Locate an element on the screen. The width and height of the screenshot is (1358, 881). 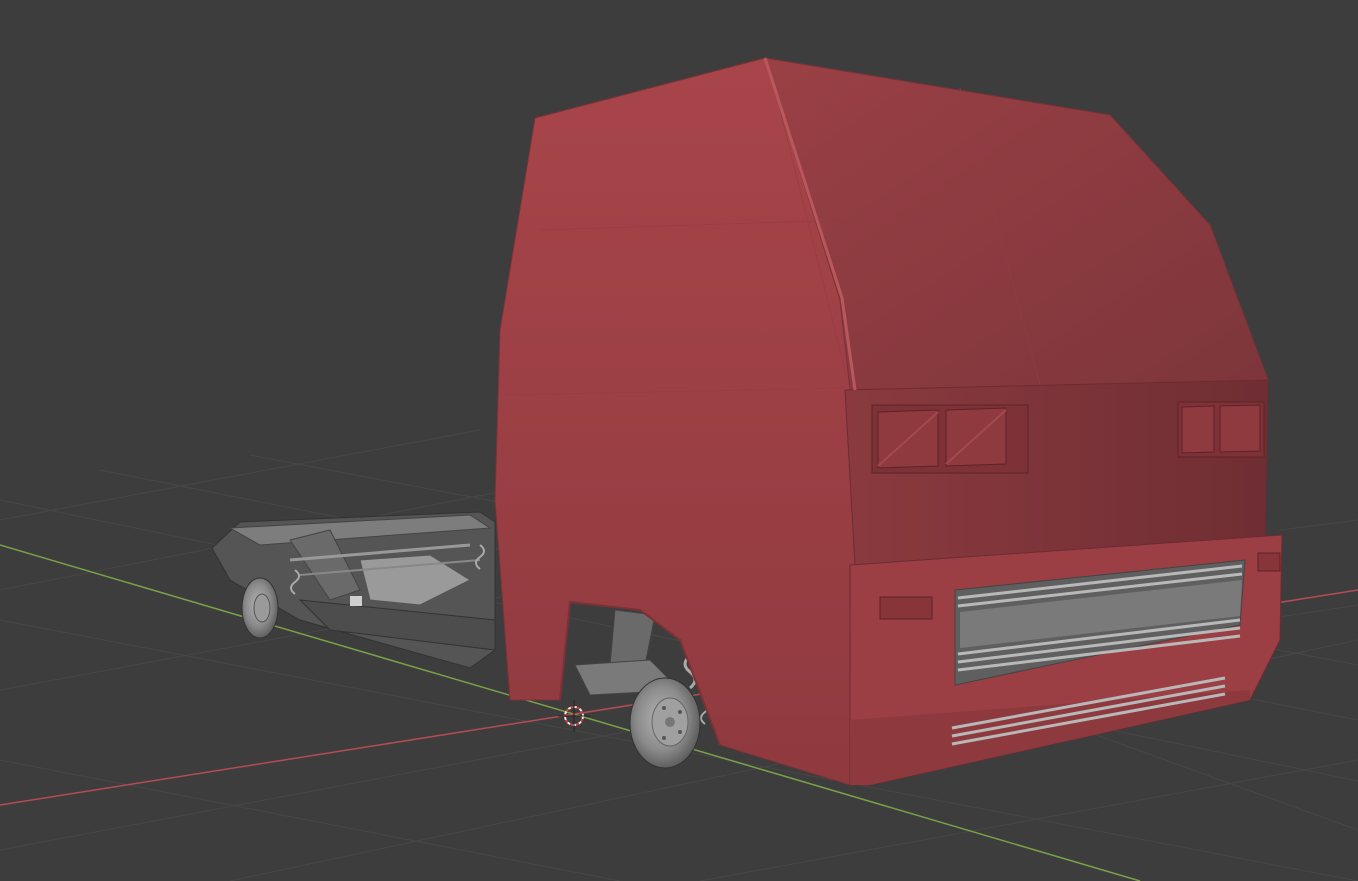
fog-light-left is located at coordinates (906, 608).